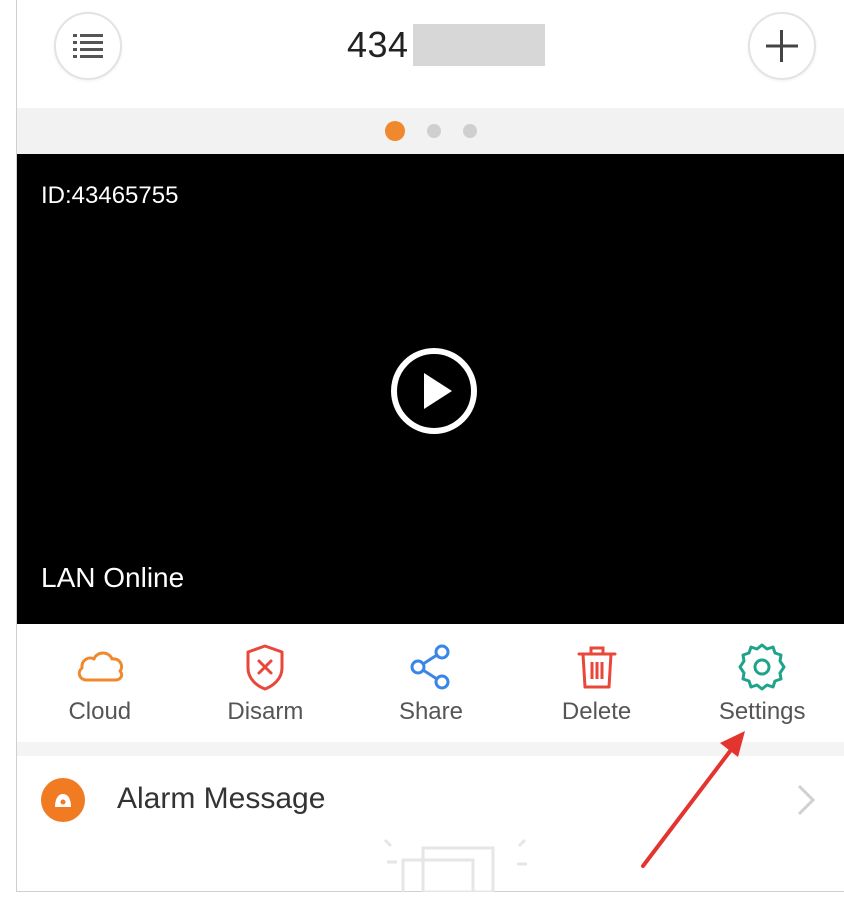 The image size is (844, 921). What do you see at coordinates (597, 667) in the screenshot?
I see `trash-icon` at bounding box center [597, 667].